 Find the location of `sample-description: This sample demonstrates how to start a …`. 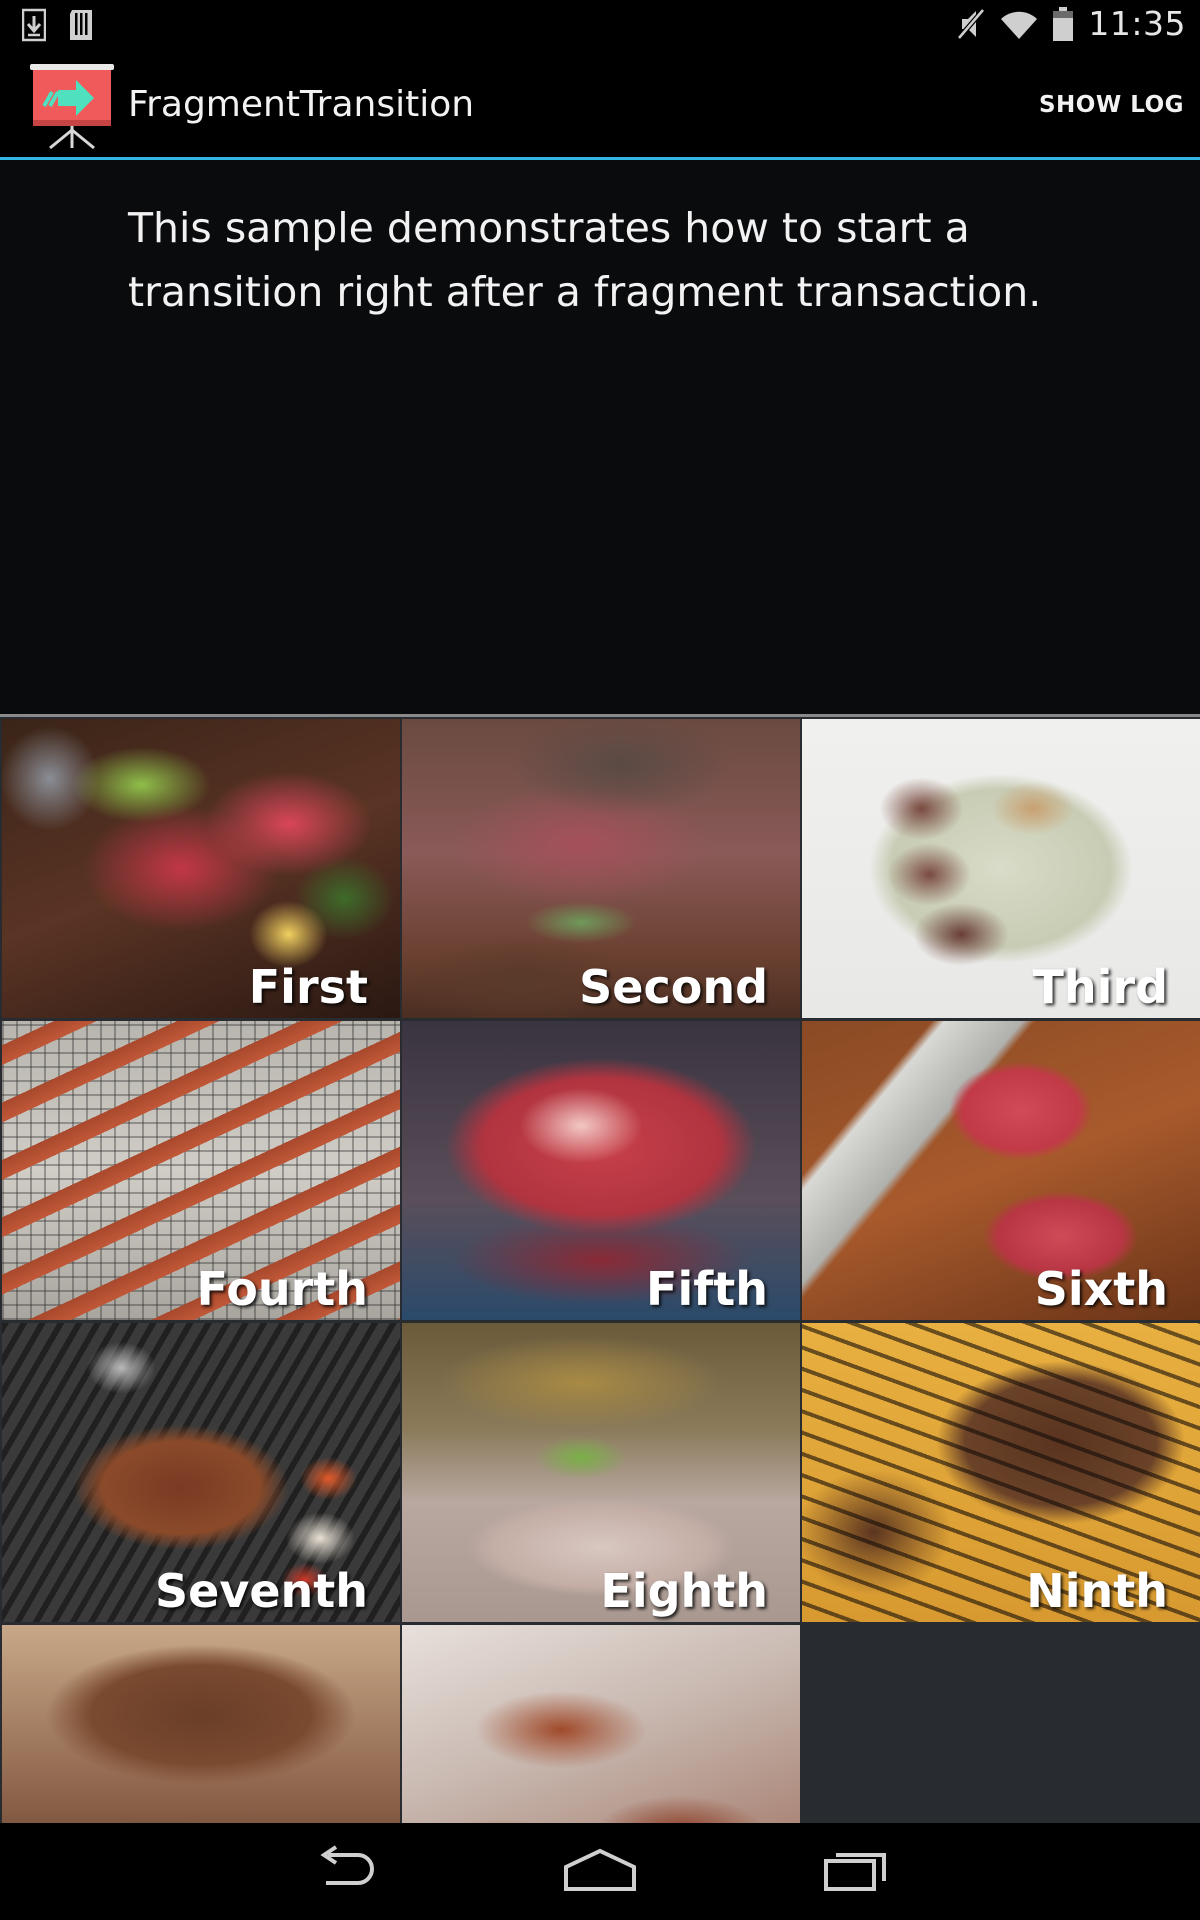

sample-description: This sample demonstrates how to start a … is located at coordinates (585, 260).